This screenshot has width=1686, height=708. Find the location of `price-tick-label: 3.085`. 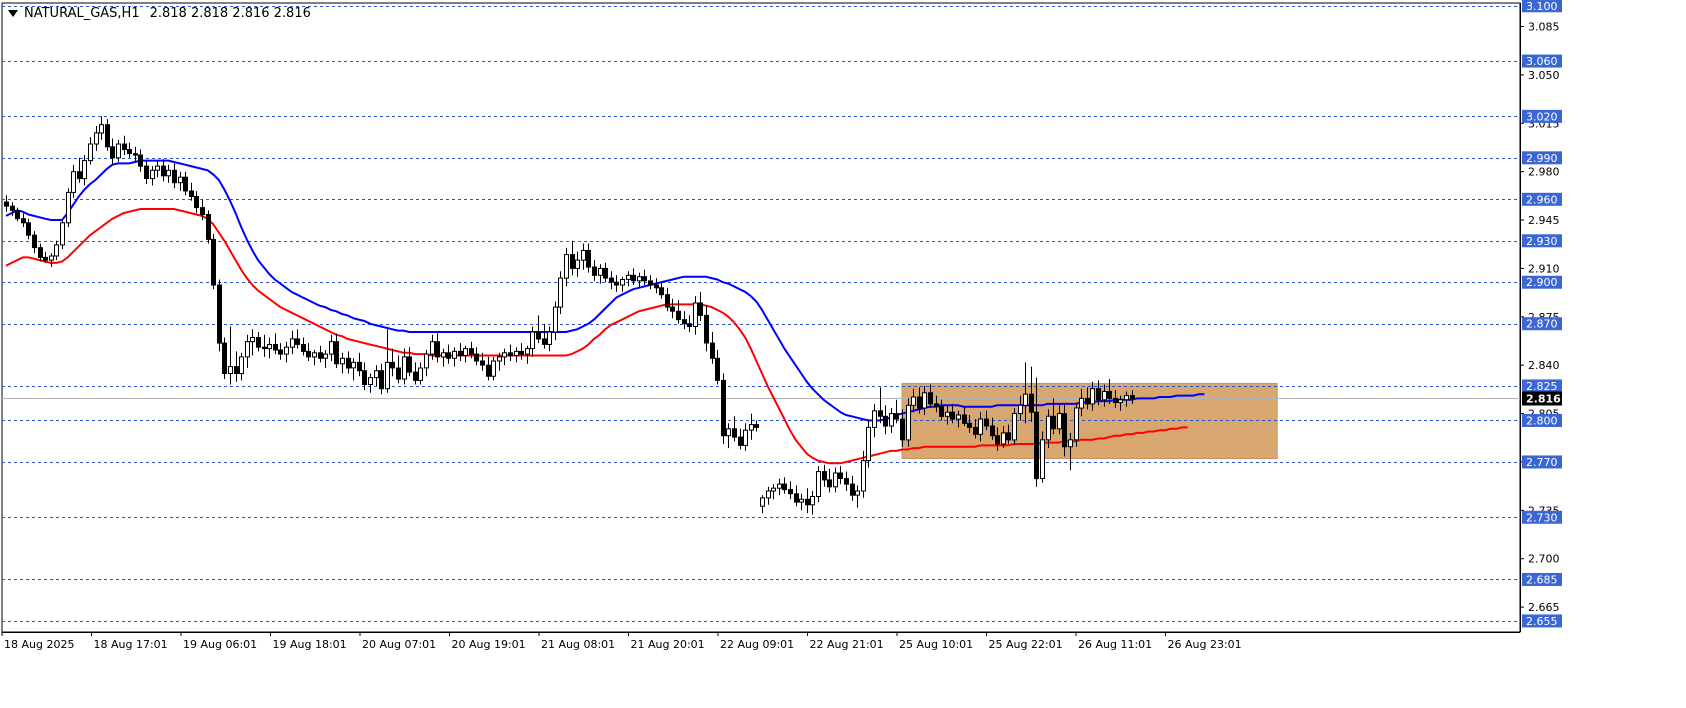

price-tick-label: 3.085 is located at coordinates (1544, 27).